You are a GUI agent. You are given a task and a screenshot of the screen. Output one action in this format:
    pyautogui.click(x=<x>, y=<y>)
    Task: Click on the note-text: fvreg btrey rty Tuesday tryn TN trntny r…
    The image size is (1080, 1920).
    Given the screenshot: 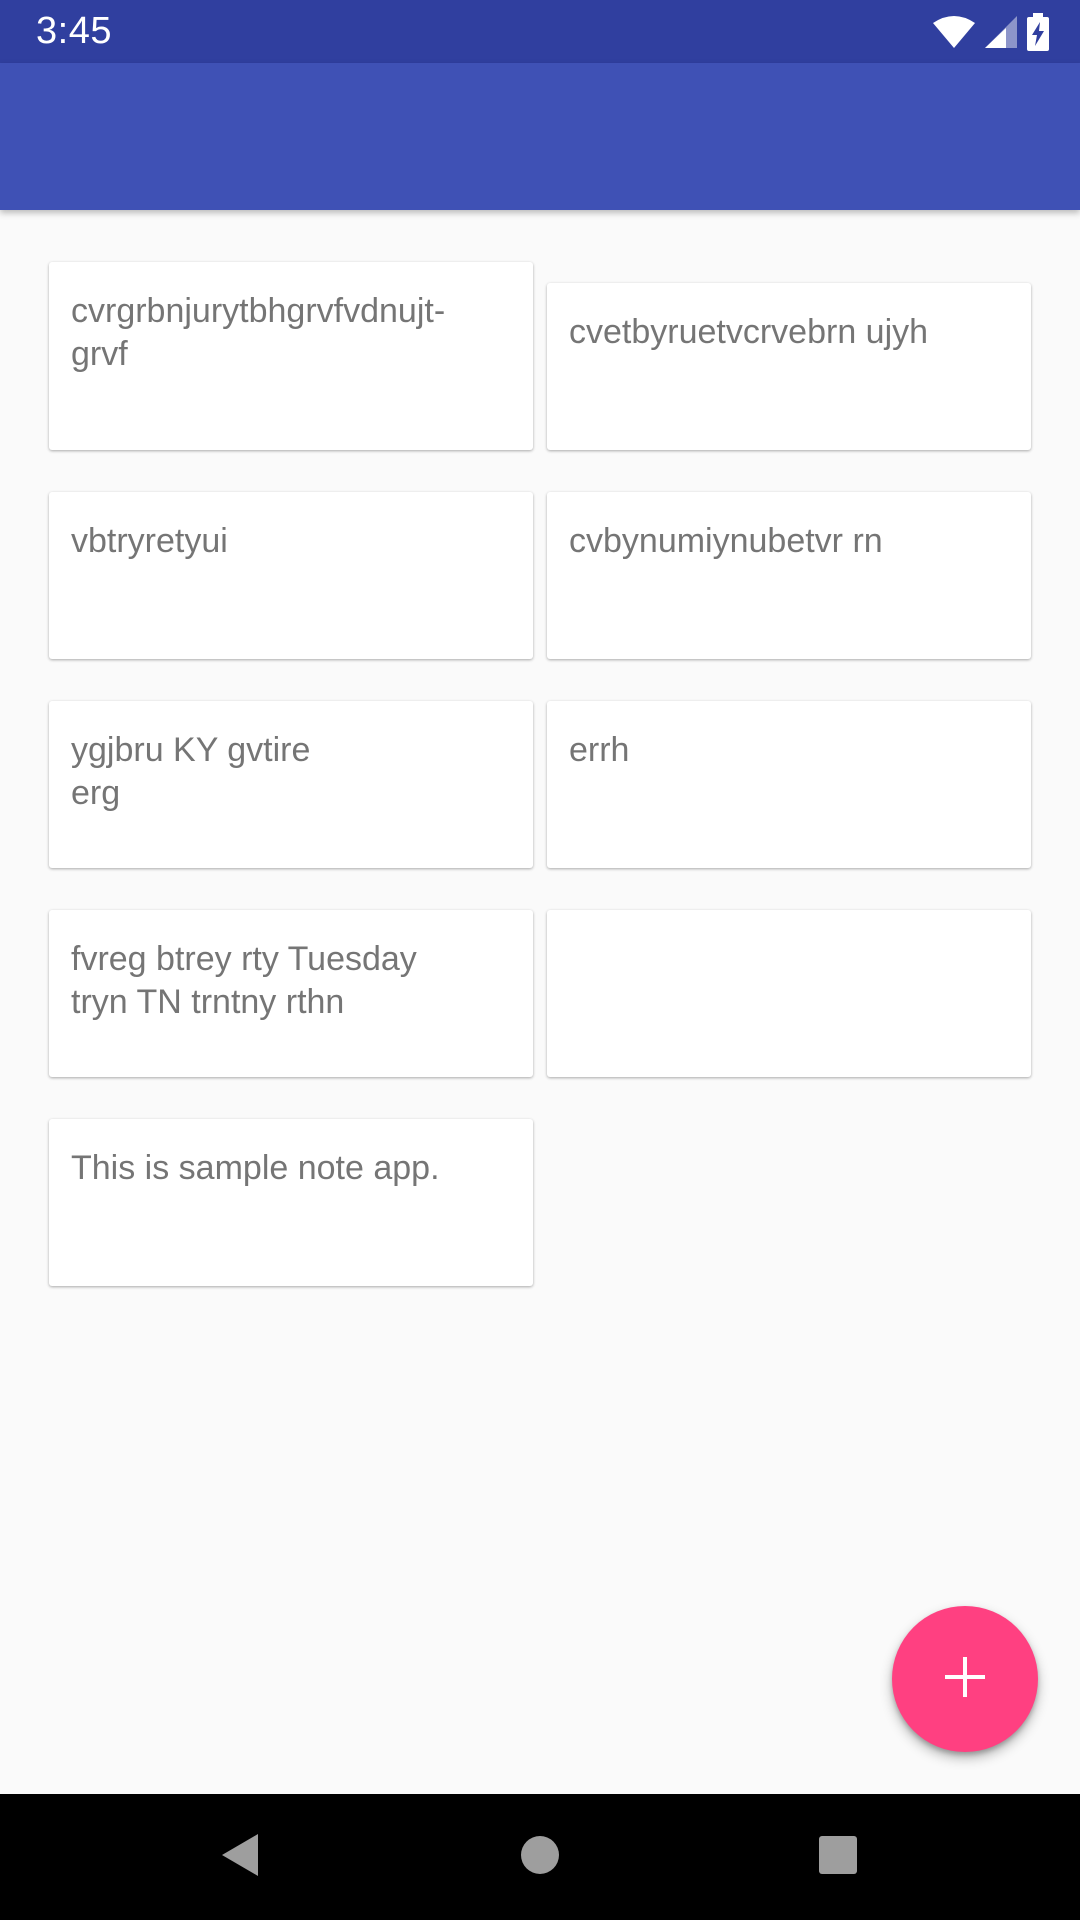 What is the action you would take?
    pyautogui.click(x=244, y=980)
    